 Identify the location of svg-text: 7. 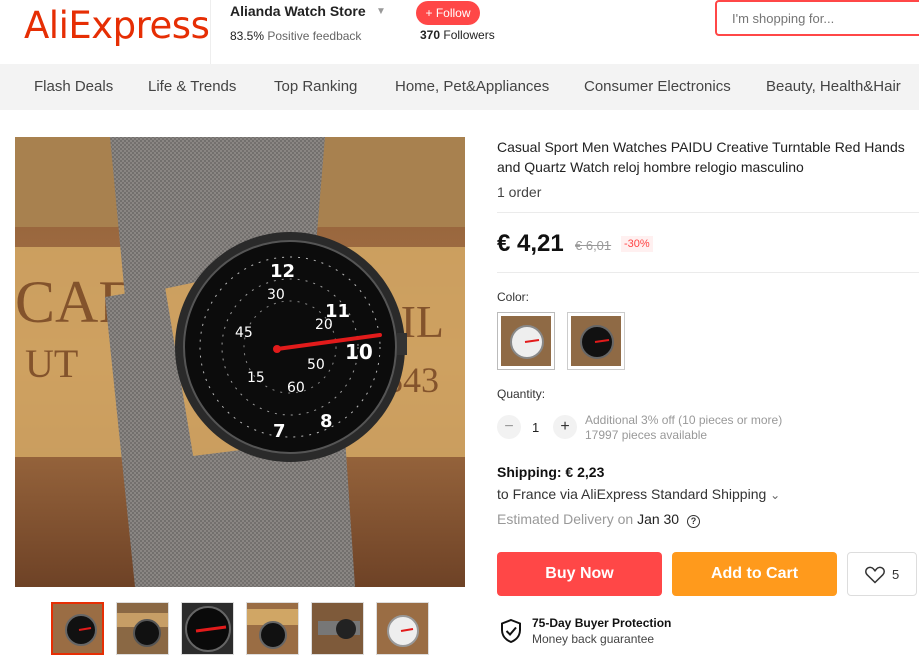
(279, 431).